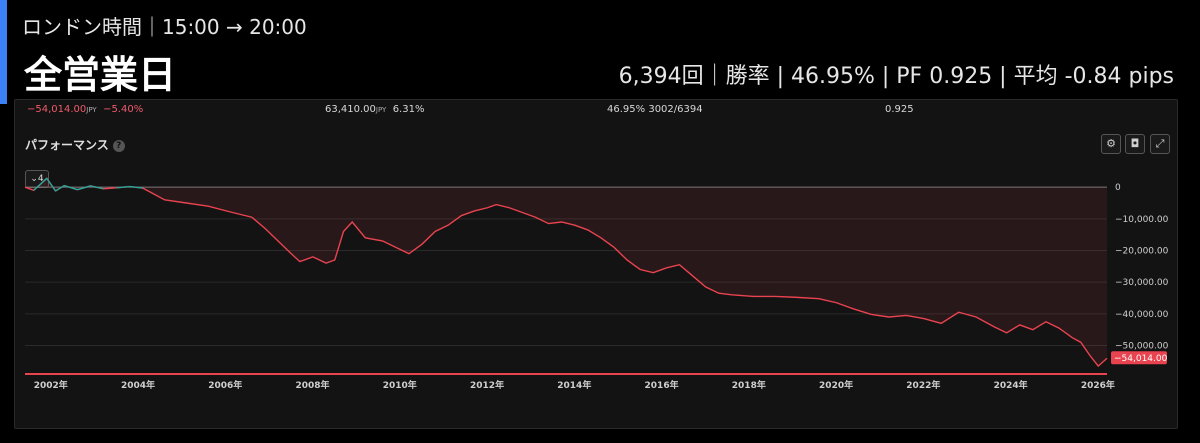  What do you see at coordinates (749, 385) in the screenshot?
I see `x-tick-label: 2018年` at bounding box center [749, 385].